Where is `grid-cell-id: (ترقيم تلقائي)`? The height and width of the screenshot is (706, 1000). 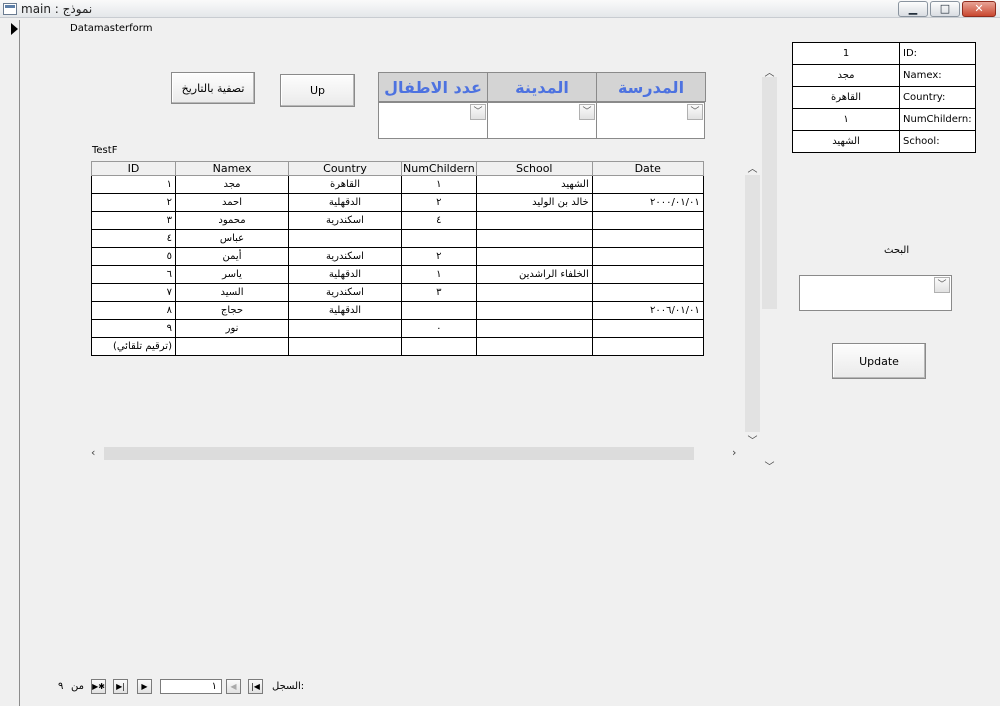 grid-cell-id: (ترقيم تلقائي) is located at coordinates (133, 346).